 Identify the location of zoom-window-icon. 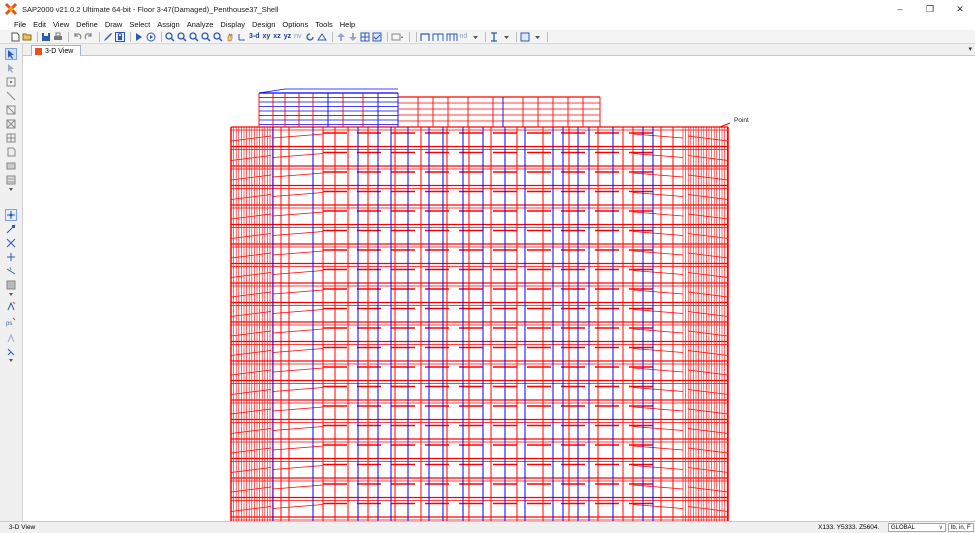
(170, 37).